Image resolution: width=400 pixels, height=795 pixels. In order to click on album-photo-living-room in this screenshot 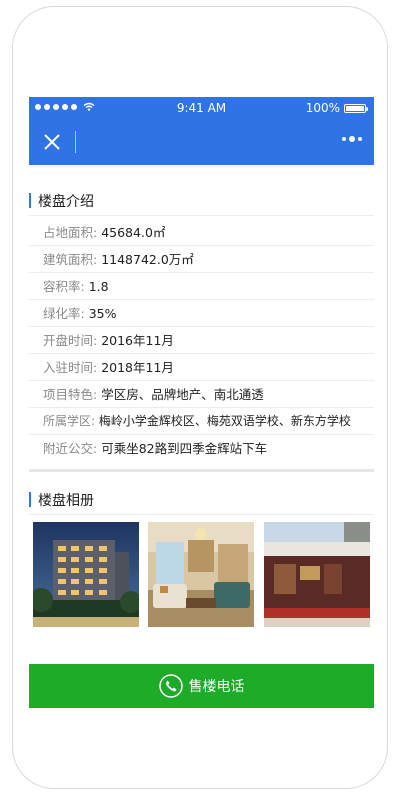, I will do `click(201, 574)`.